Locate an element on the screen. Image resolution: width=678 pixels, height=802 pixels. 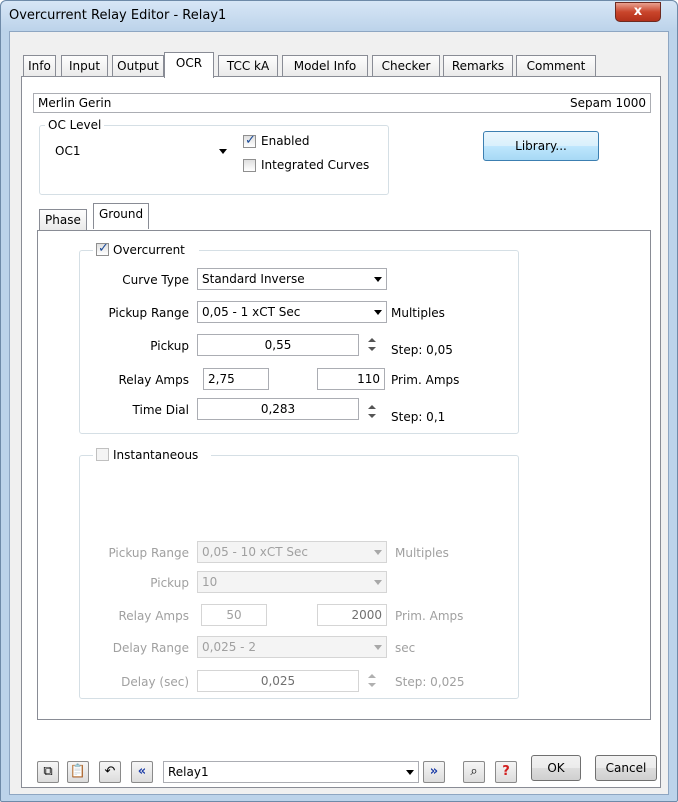
enabled-label: Enabled is located at coordinates (285, 141).